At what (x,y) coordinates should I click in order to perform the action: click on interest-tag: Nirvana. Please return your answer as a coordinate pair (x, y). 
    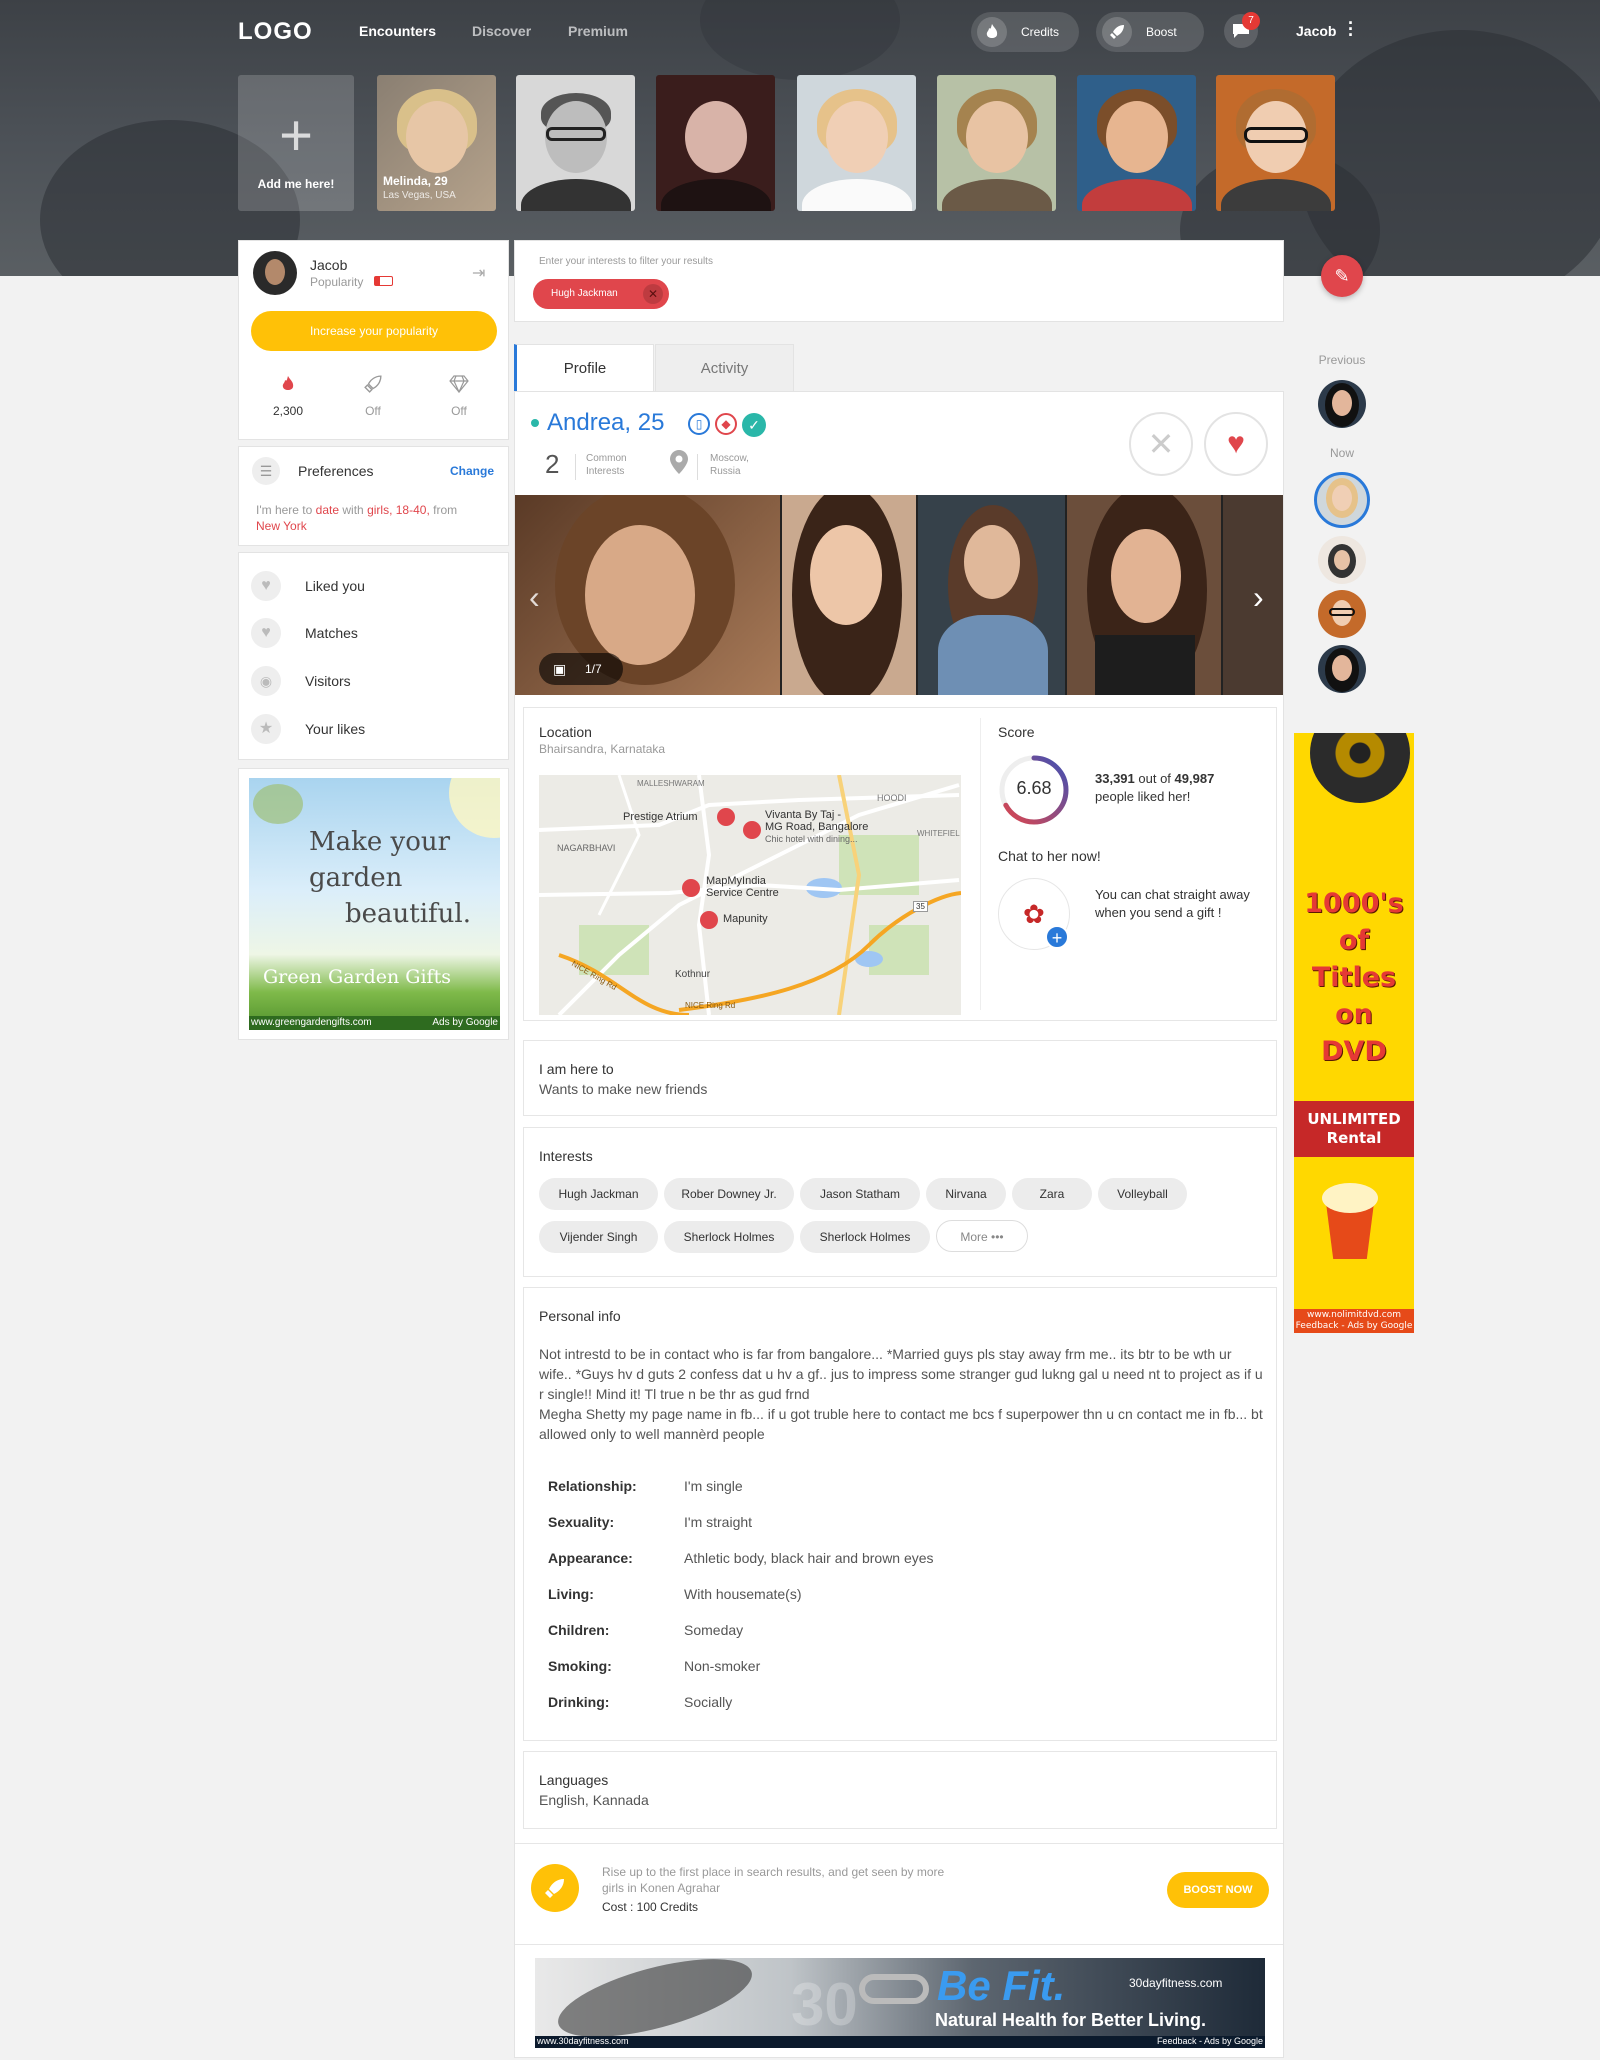
    Looking at the image, I should click on (966, 1194).